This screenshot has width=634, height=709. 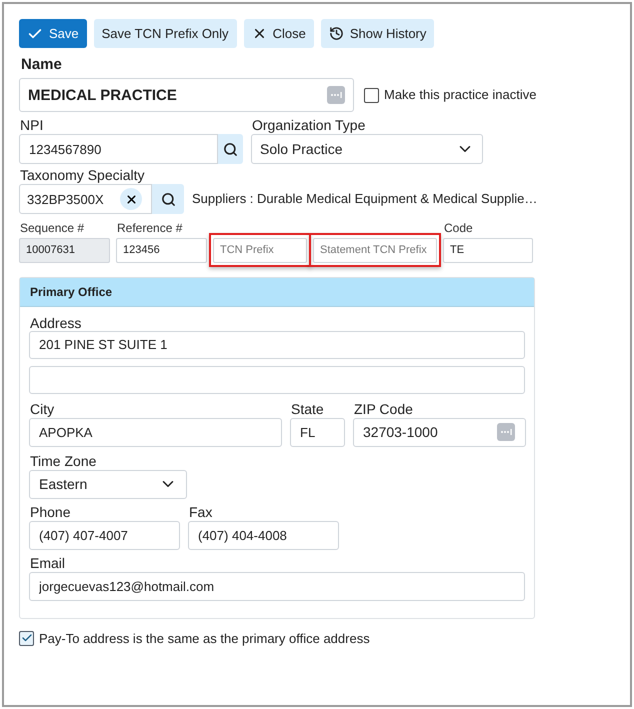 I want to click on input-field: TE, so click(x=488, y=250).